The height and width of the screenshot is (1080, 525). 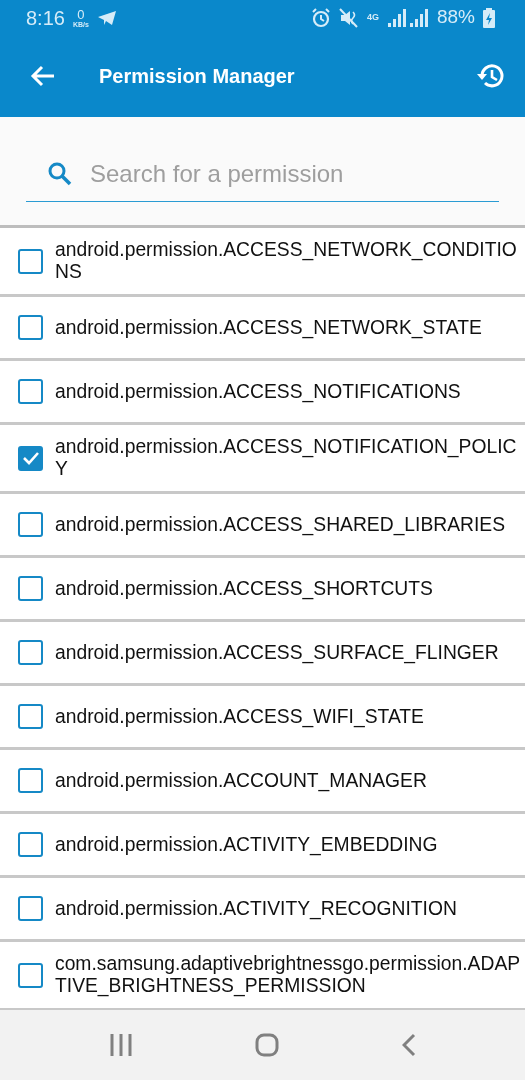 I want to click on permission-row: com.samsung.adaptivebrightnessgo.permission.ADAPTIVE_BRIGHTNESS_PERMISSION, so click(x=262, y=976).